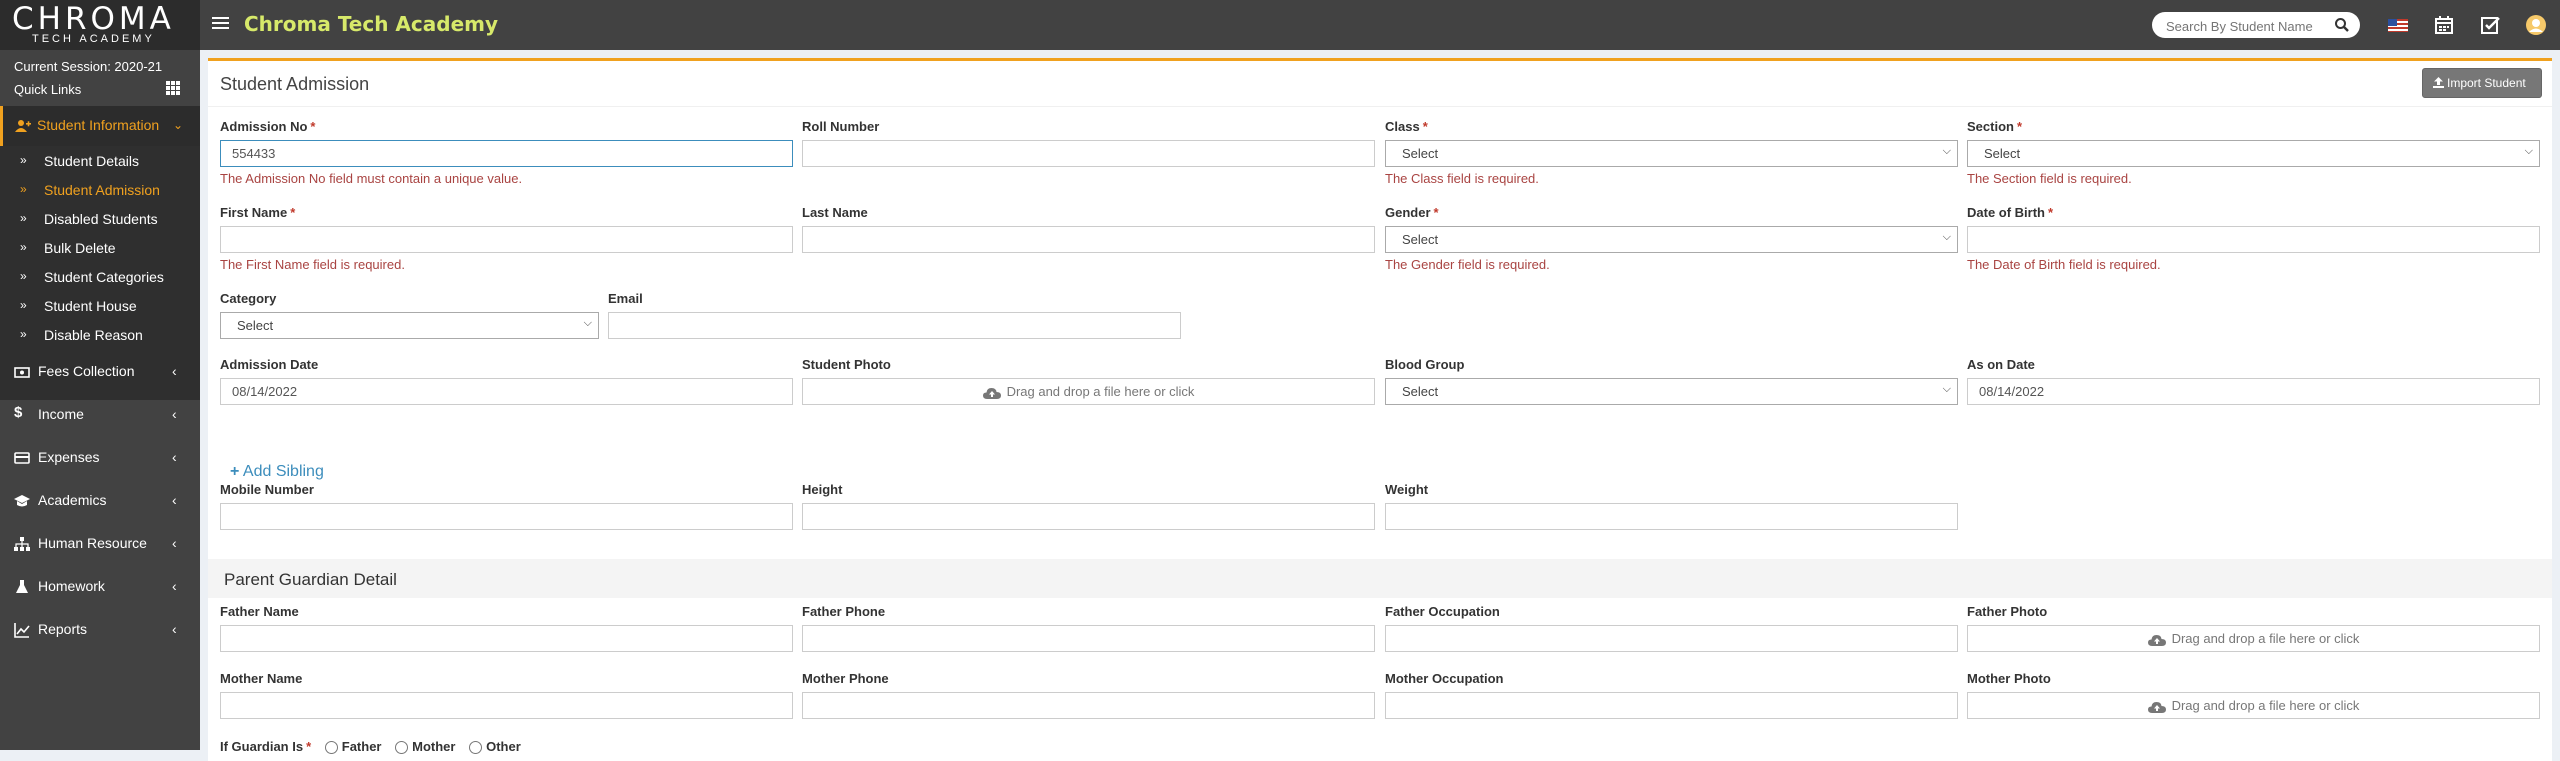  Describe the element at coordinates (93, 335) in the screenshot. I see `submenu-label: Disable Reason` at that location.